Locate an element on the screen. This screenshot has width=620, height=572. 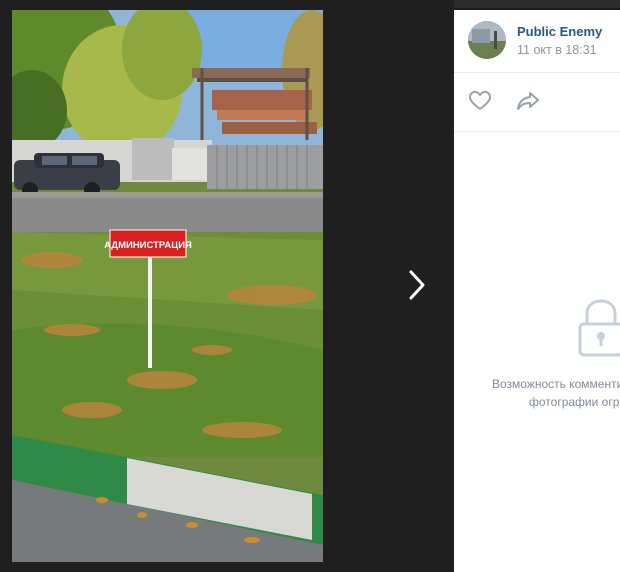
next-photo-button is located at coordinates (418, 285).